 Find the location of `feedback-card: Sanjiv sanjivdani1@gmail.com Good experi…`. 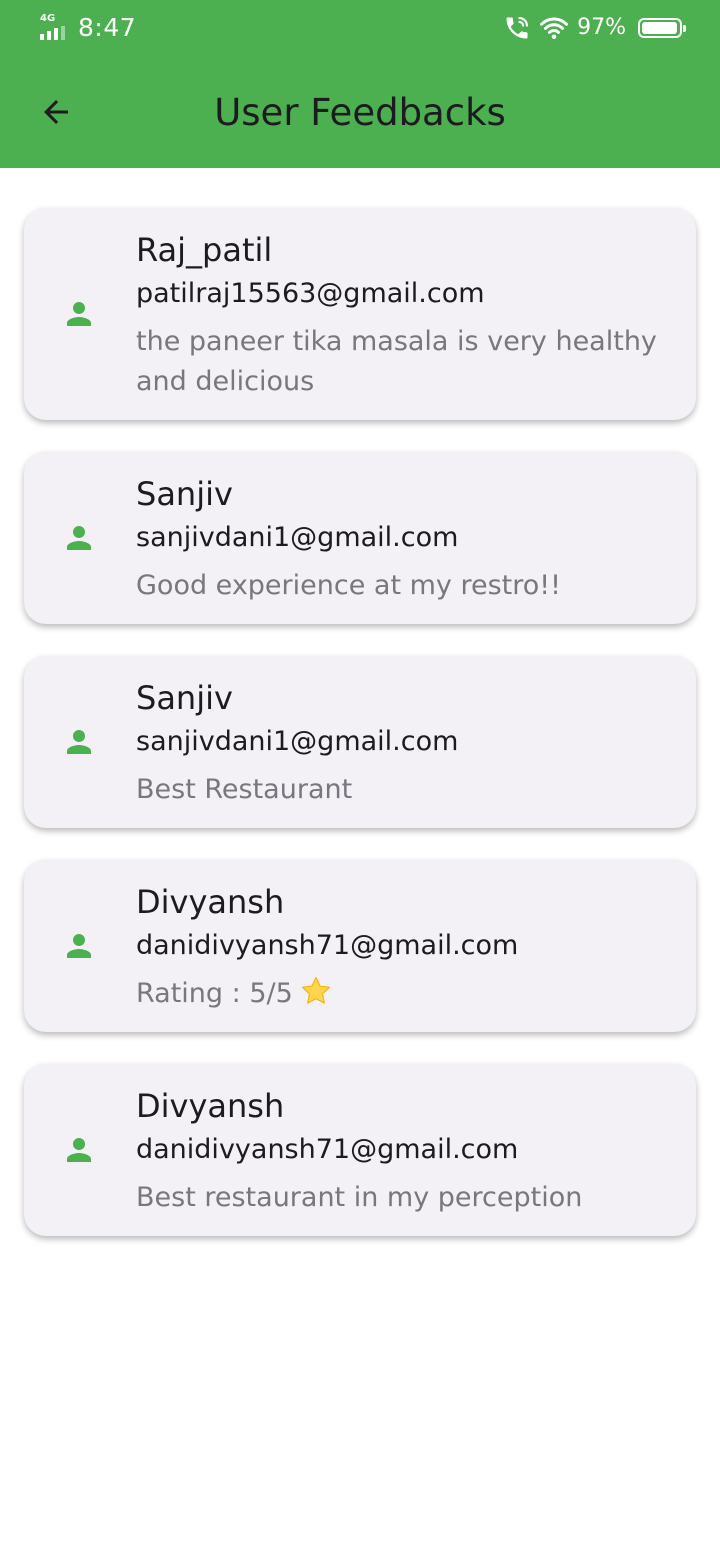

feedback-card: Sanjiv sanjivdani1@gmail.com Good experi… is located at coordinates (360, 538).